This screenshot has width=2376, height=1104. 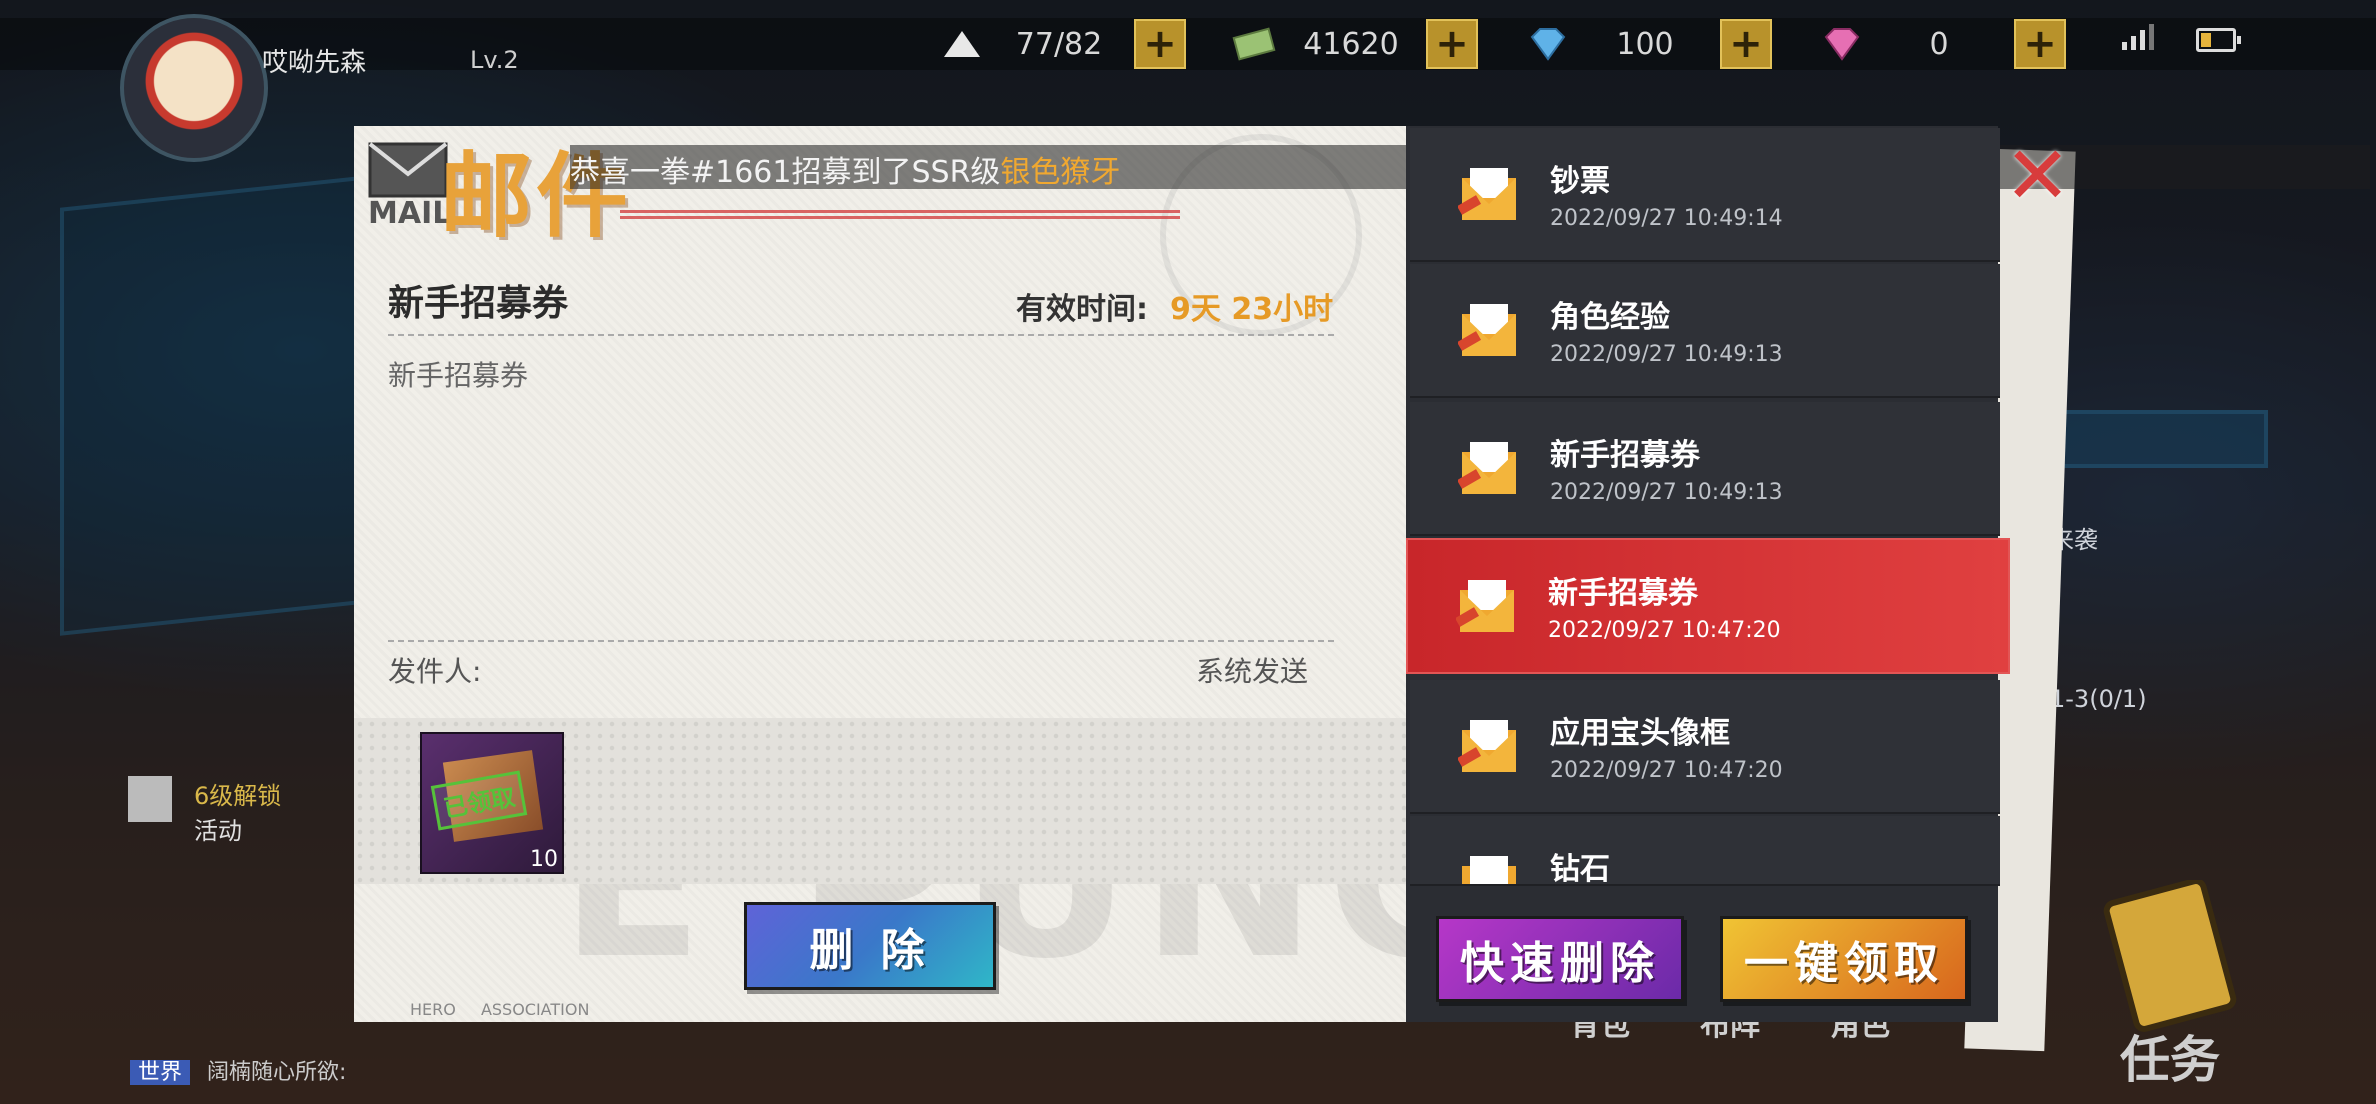 What do you see at coordinates (1560, 959) in the screenshot?
I see `quick-delete-button: 快速删除` at bounding box center [1560, 959].